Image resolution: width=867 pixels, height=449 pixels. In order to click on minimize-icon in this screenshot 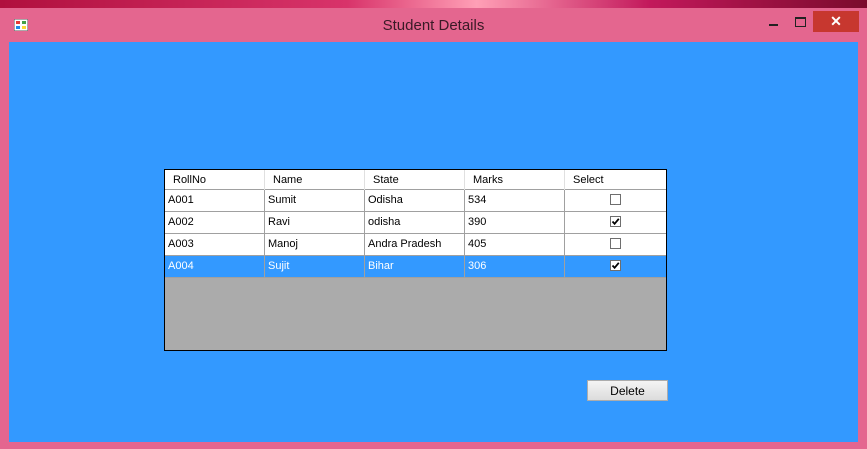, I will do `click(773, 25)`.